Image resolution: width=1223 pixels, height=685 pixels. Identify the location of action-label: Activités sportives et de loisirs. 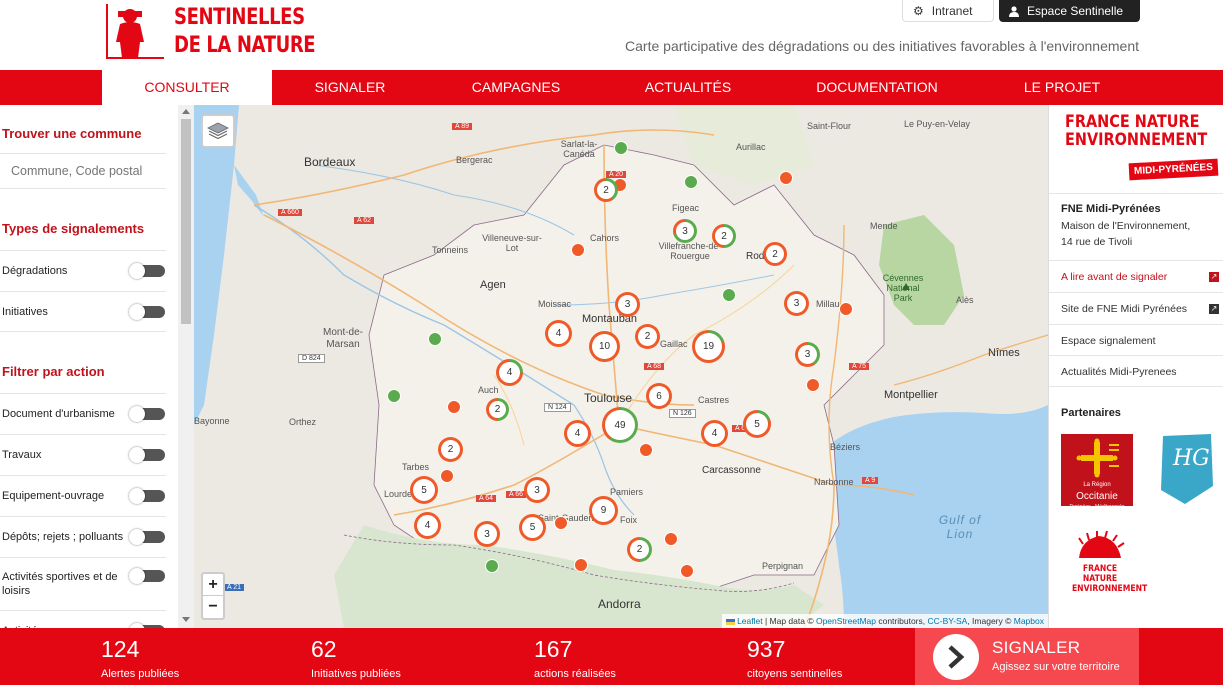
(60, 584).